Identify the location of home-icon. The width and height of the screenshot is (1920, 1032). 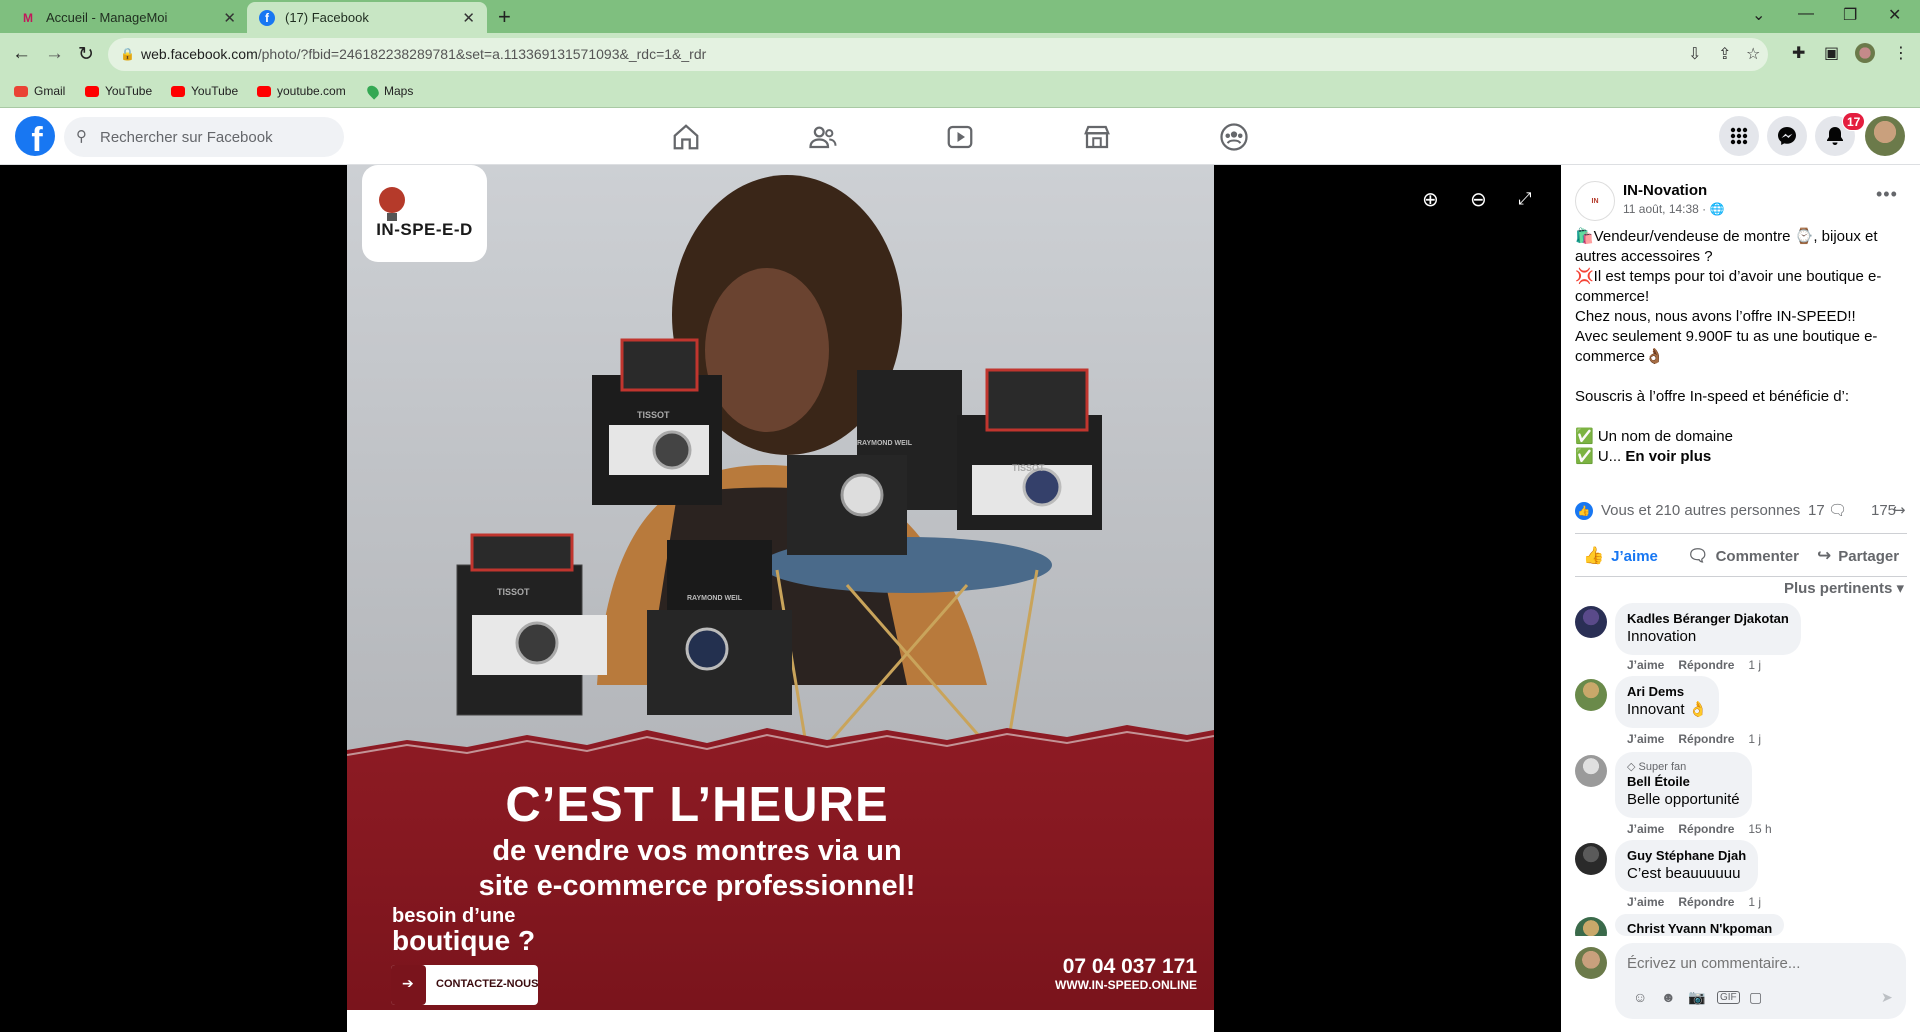
(686, 137).